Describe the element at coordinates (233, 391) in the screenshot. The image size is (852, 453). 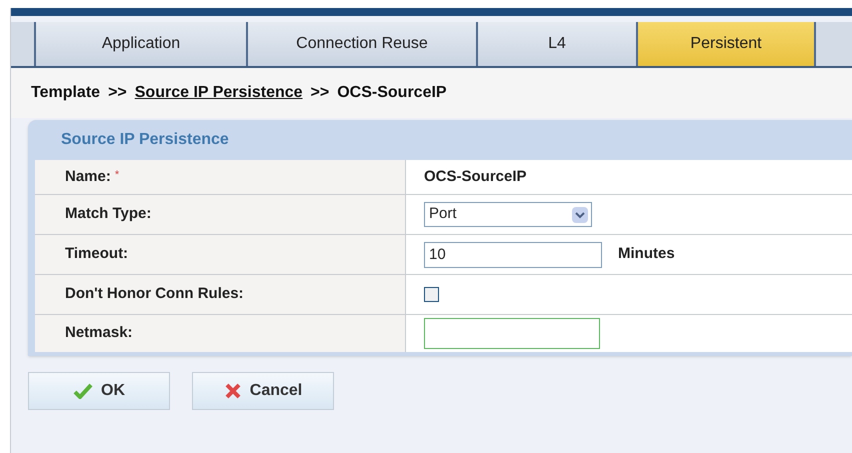
I see `x-icon` at that location.